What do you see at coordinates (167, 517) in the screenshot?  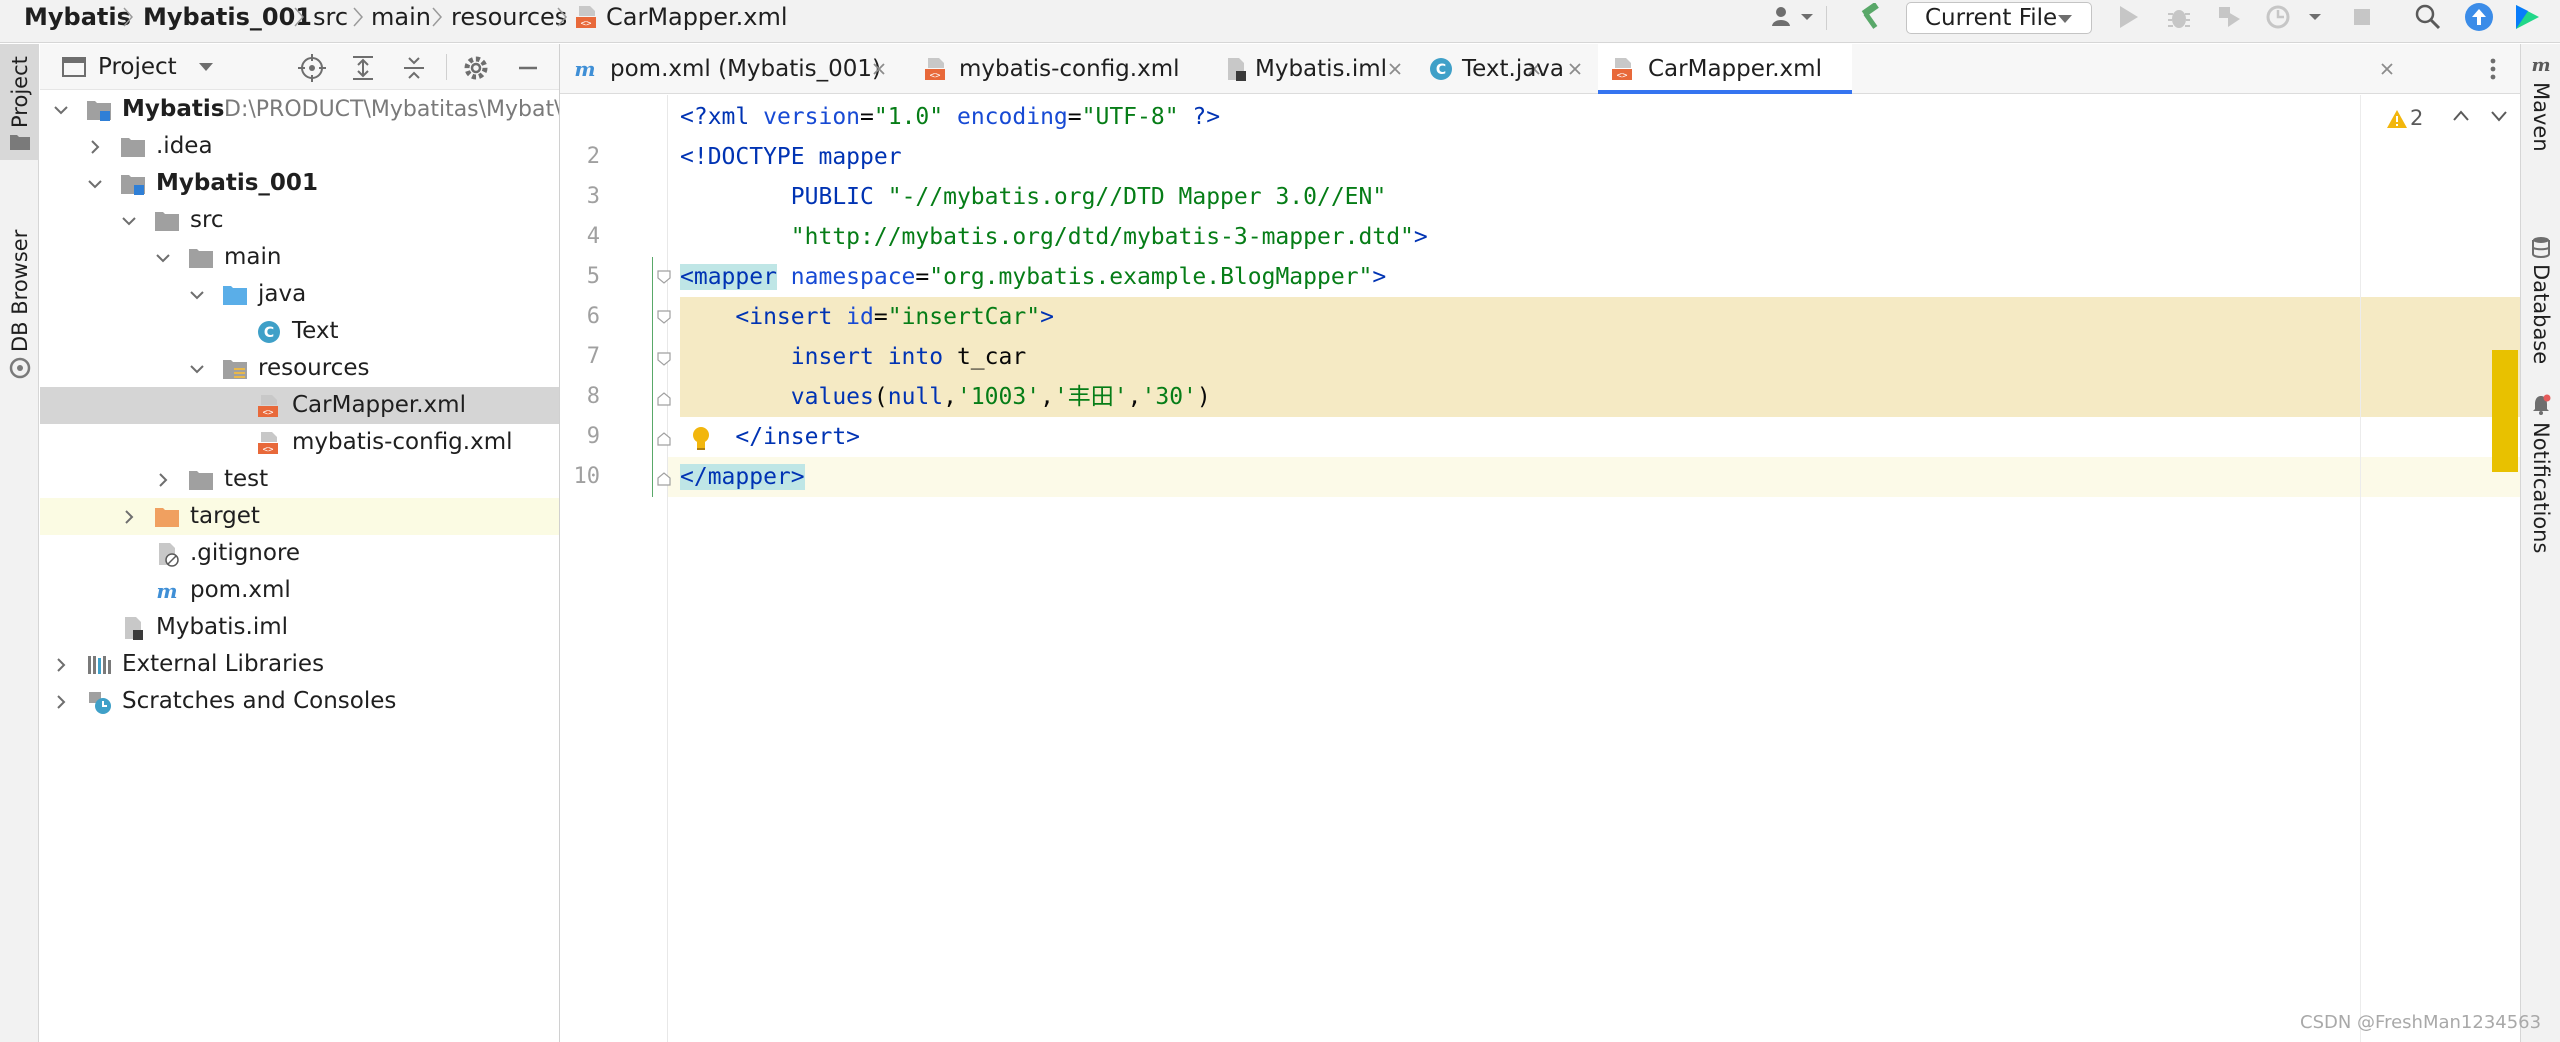 I see `excluded-folder-icon` at bounding box center [167, 517].